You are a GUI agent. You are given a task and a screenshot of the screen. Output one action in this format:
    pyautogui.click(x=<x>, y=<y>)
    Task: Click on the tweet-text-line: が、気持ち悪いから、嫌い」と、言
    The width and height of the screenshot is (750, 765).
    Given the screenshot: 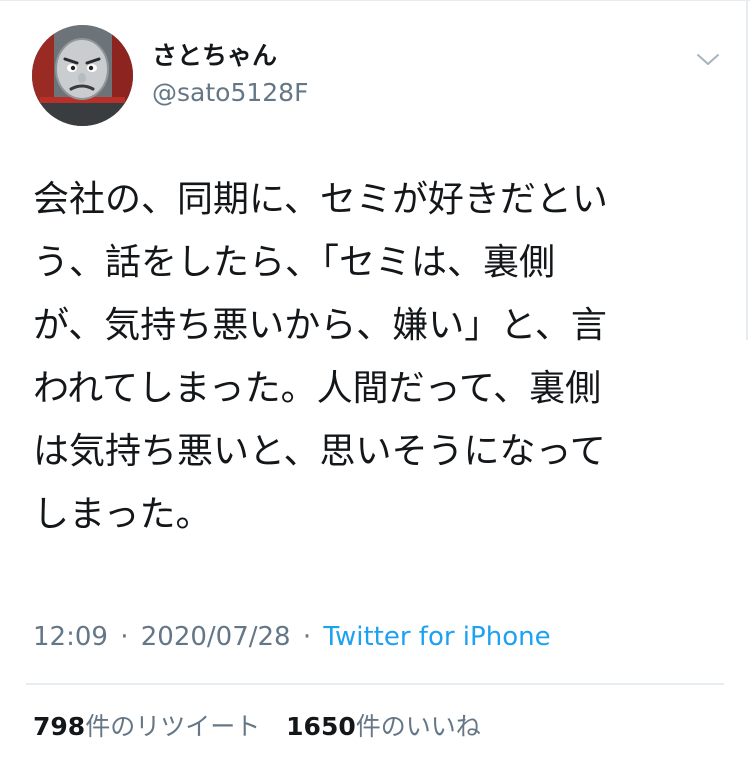 What is the action you would take?
    pyautogui.click(x=320, y=325)
    